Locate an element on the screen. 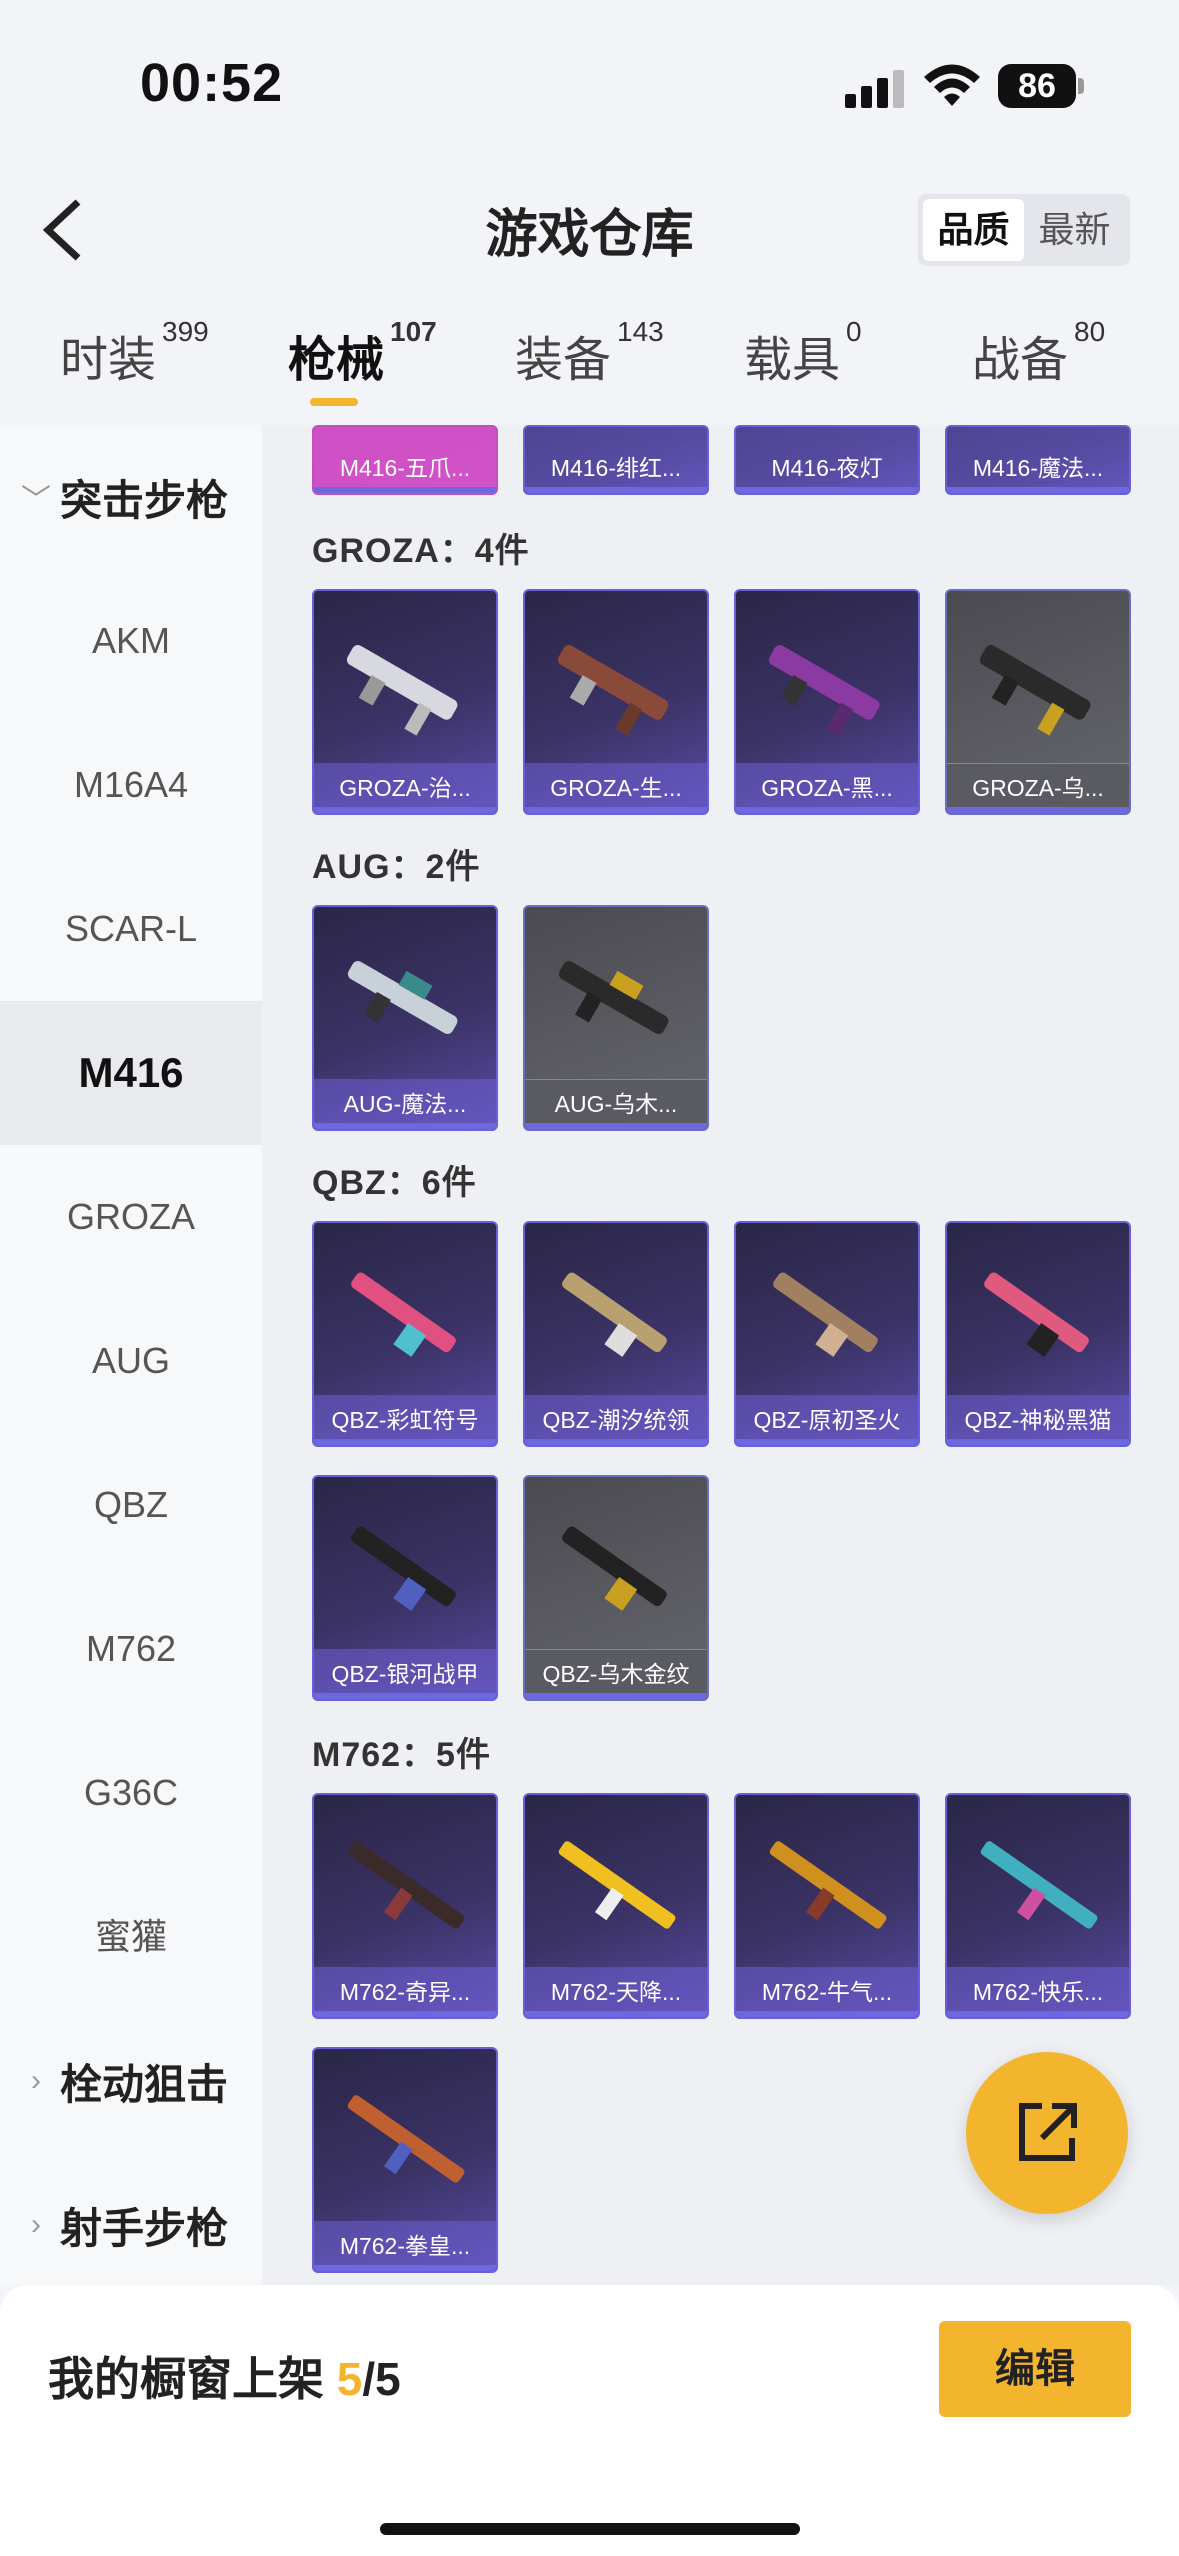  battery-indicator: 86 is located at coordinates (1037, 86).